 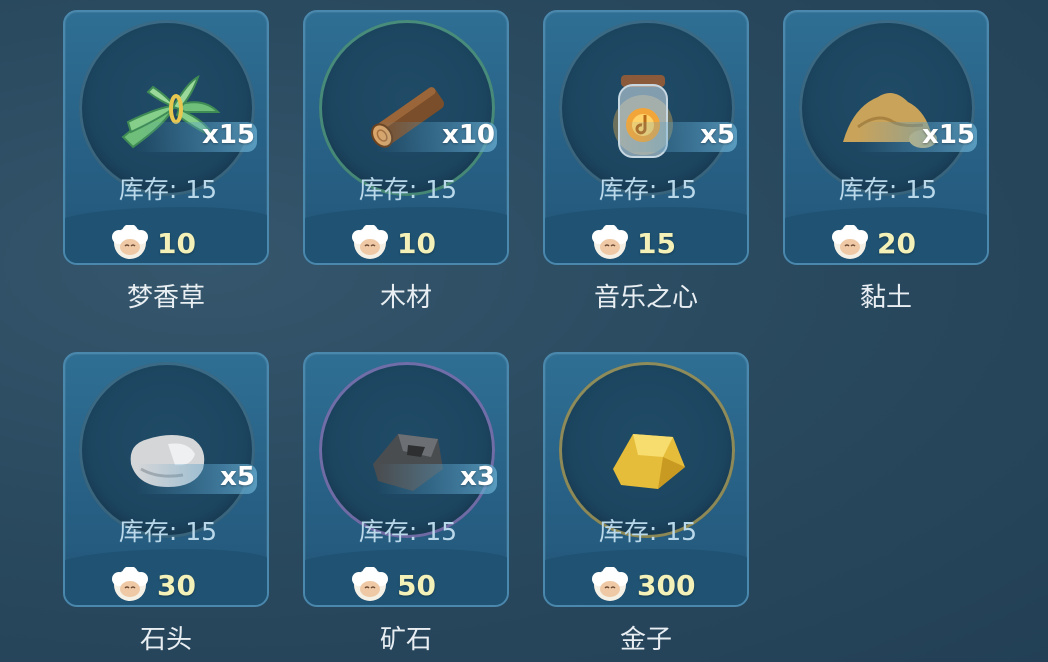 What do you see at coordinates (406, 479) in the screenshot?
I see `shop-item-card: x3 库存: 15 50` at bounding box center [406, 479].